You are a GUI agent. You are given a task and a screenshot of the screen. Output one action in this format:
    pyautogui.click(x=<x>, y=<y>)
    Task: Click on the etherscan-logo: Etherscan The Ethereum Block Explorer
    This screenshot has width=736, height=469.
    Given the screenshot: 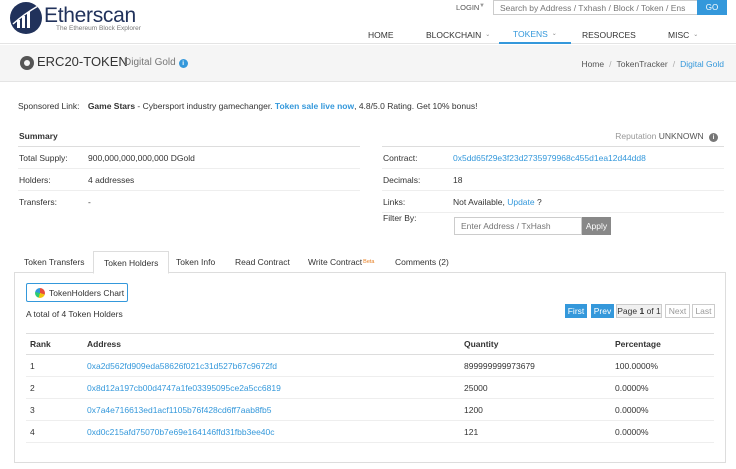 What is the action you would take?
    pyautogui.click(x=75, y=19)
    